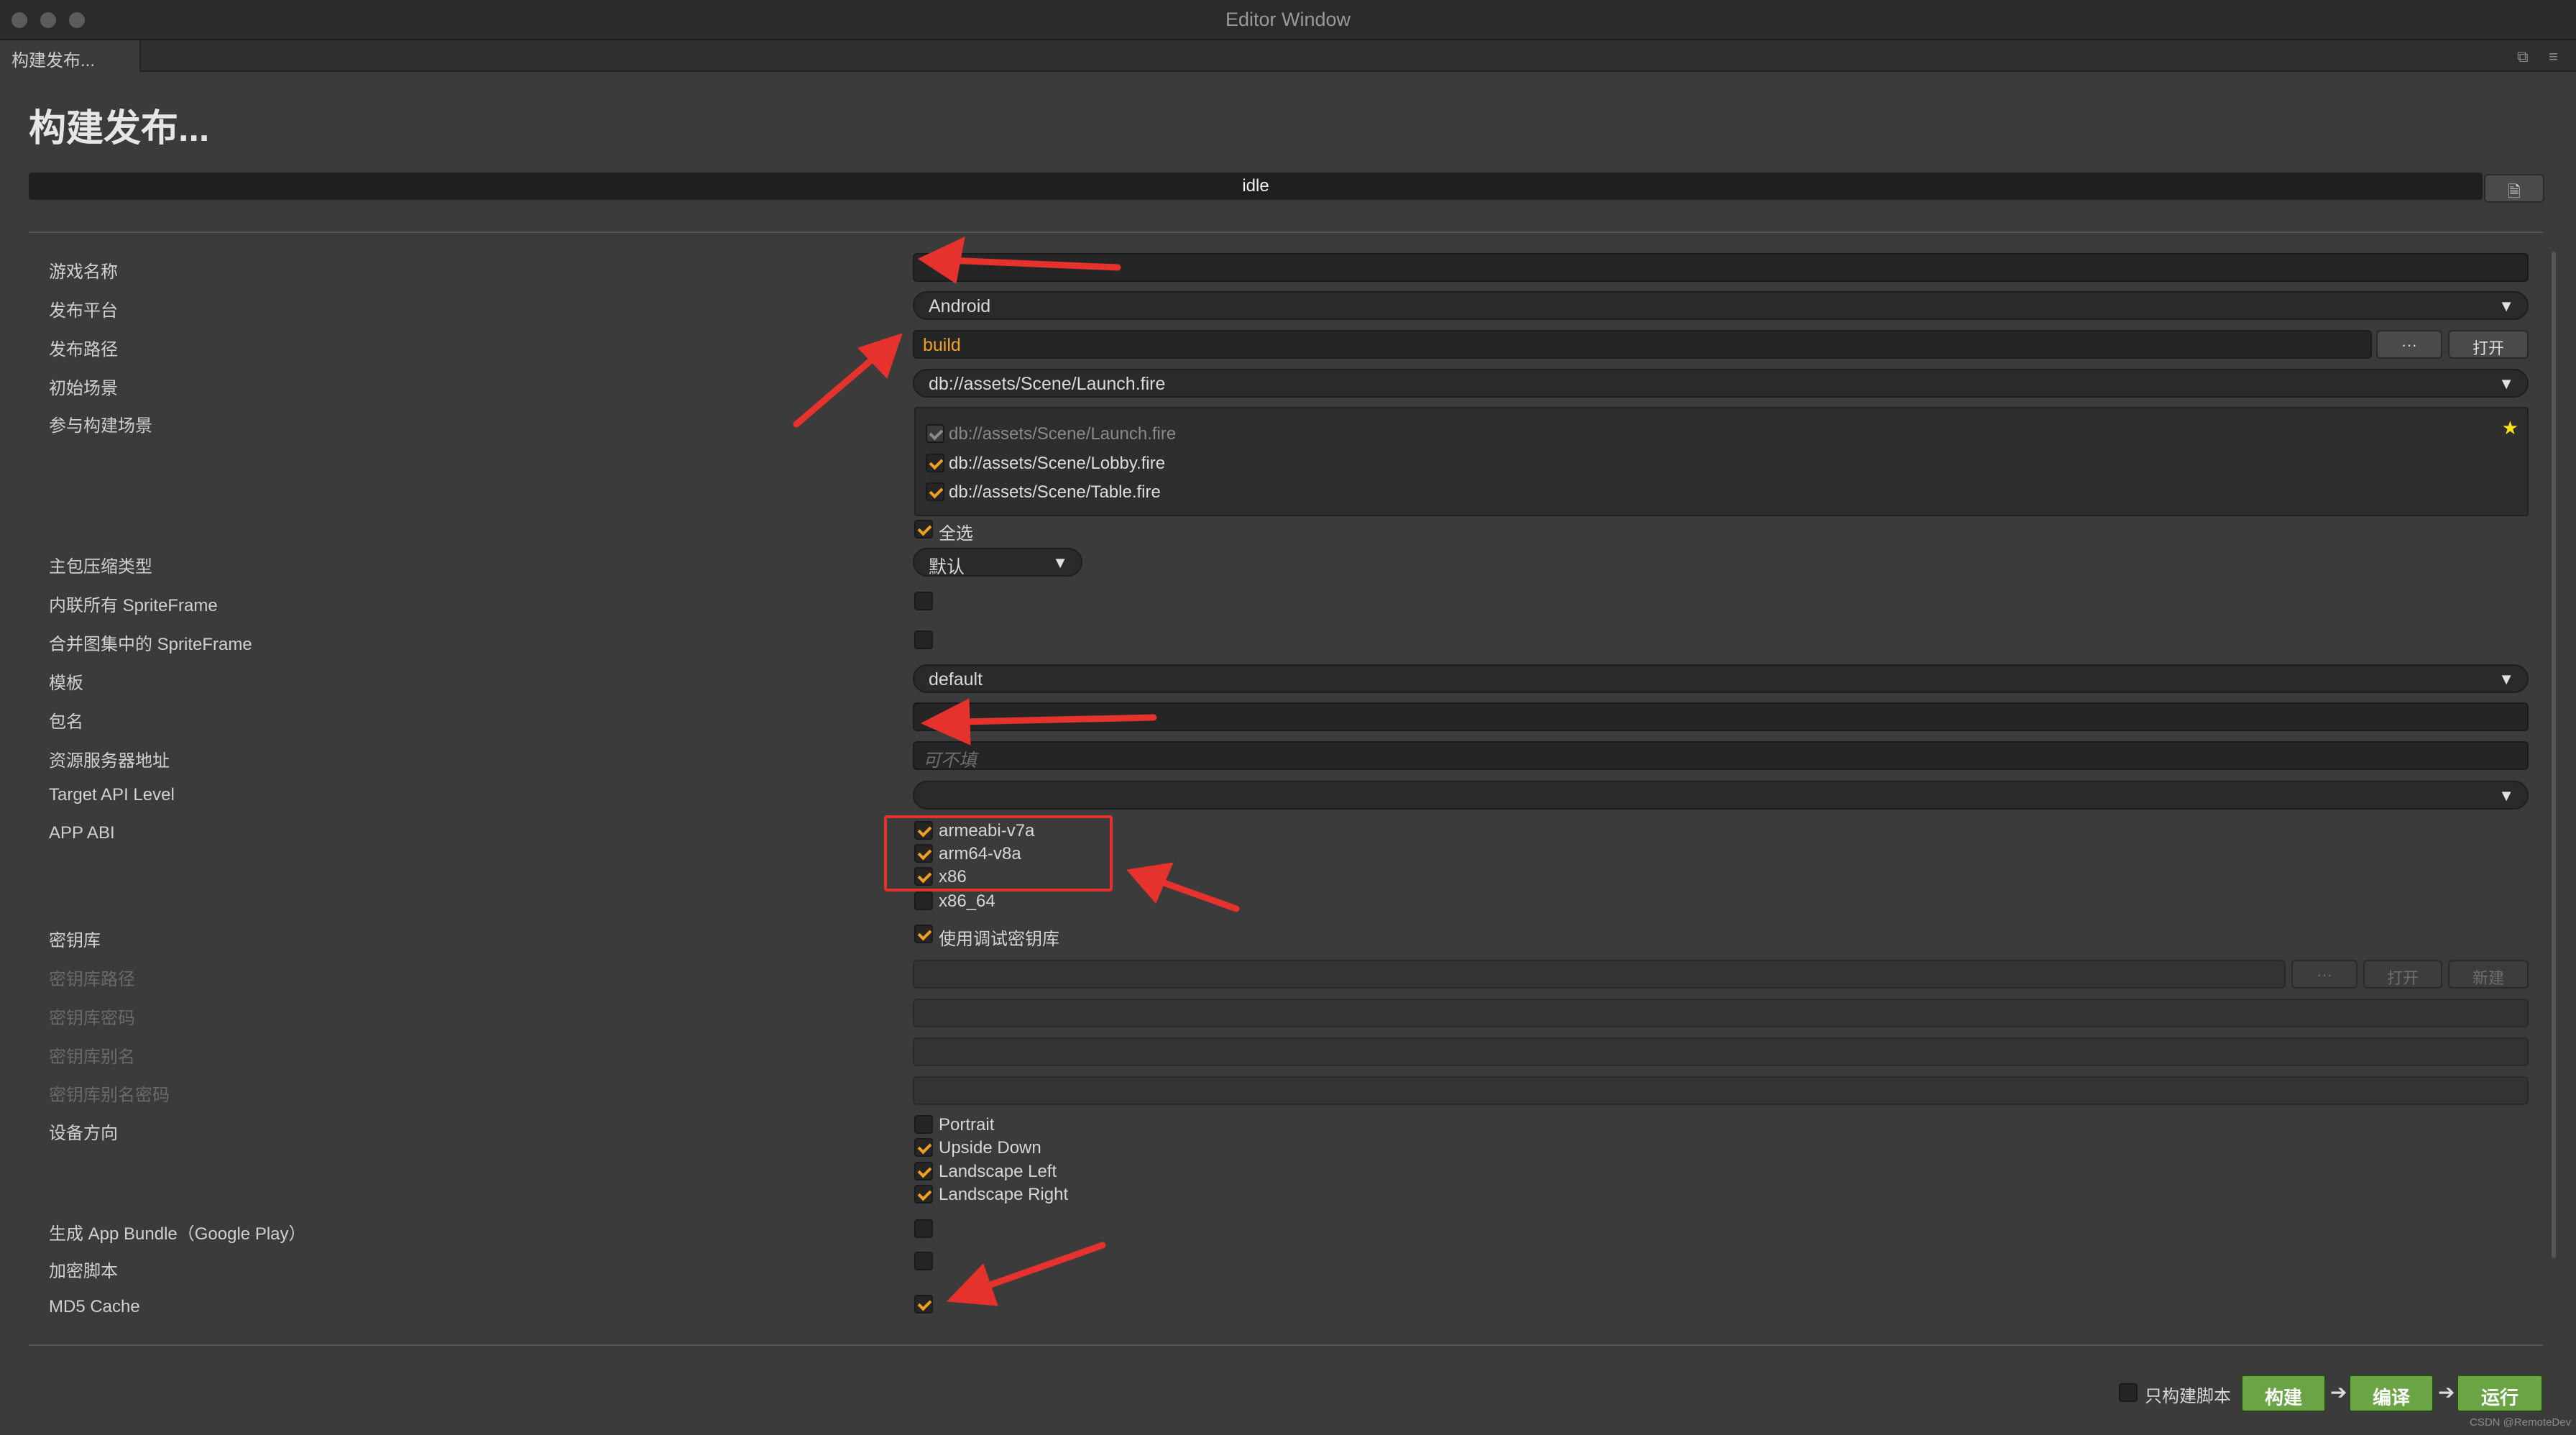 Image resolution: width=2576 pixels, height=1435 pixels. What do you see at coordinates (923, 640) in the screenshot?
I see `merge-spriteframe-checkbox` at bounding box center [923, 640].